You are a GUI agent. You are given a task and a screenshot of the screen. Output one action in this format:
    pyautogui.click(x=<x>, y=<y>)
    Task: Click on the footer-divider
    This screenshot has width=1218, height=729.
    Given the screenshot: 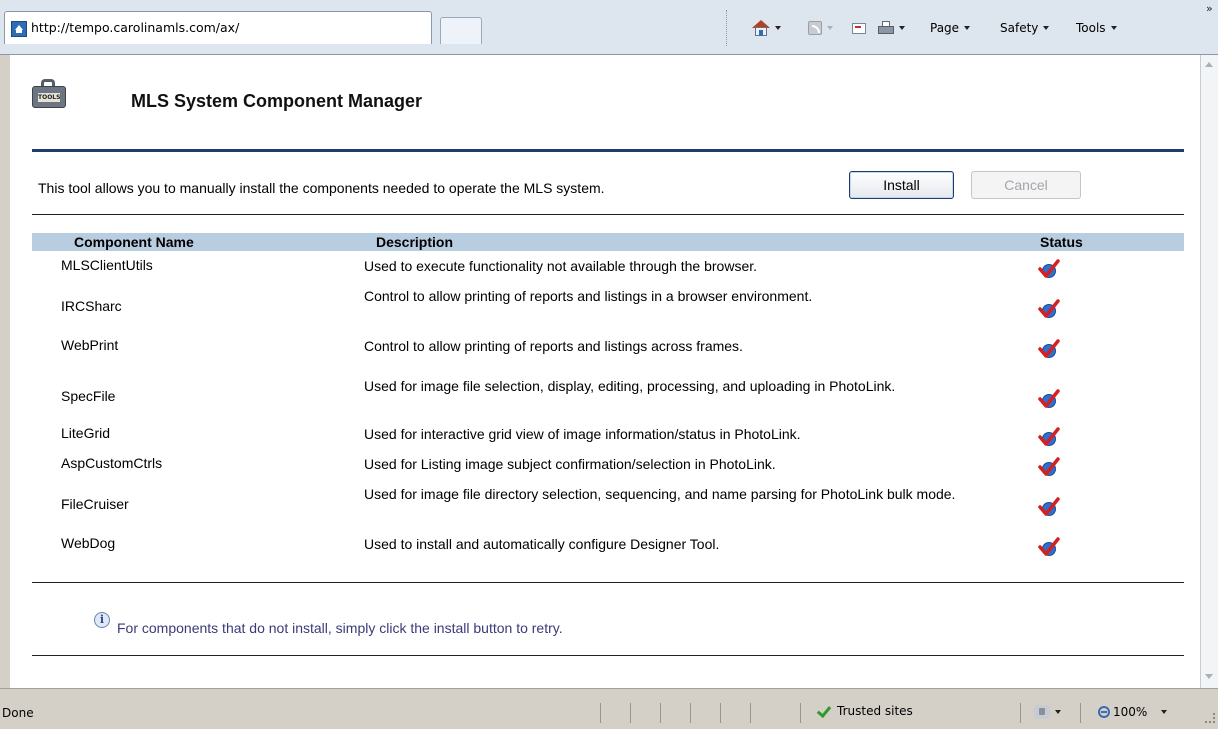 What is the action you would take?
    pyautogui.click(x=608, y=655)
    